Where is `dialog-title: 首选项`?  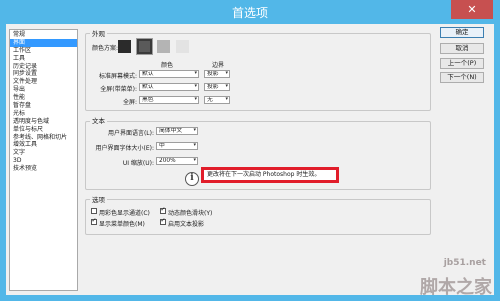 dialog-title: 首选项 is located at coordinates (249, 13).